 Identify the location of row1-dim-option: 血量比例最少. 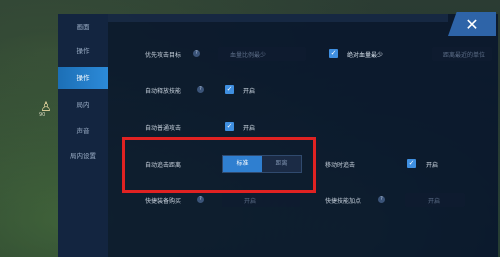
(248, 54).